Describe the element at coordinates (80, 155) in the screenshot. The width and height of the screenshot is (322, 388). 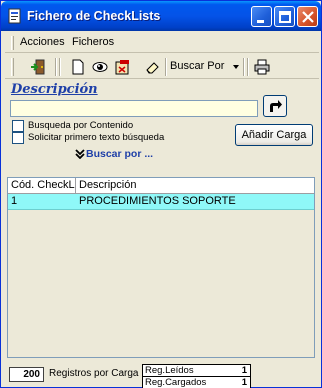
I see `double-chevron-icon` at that location.